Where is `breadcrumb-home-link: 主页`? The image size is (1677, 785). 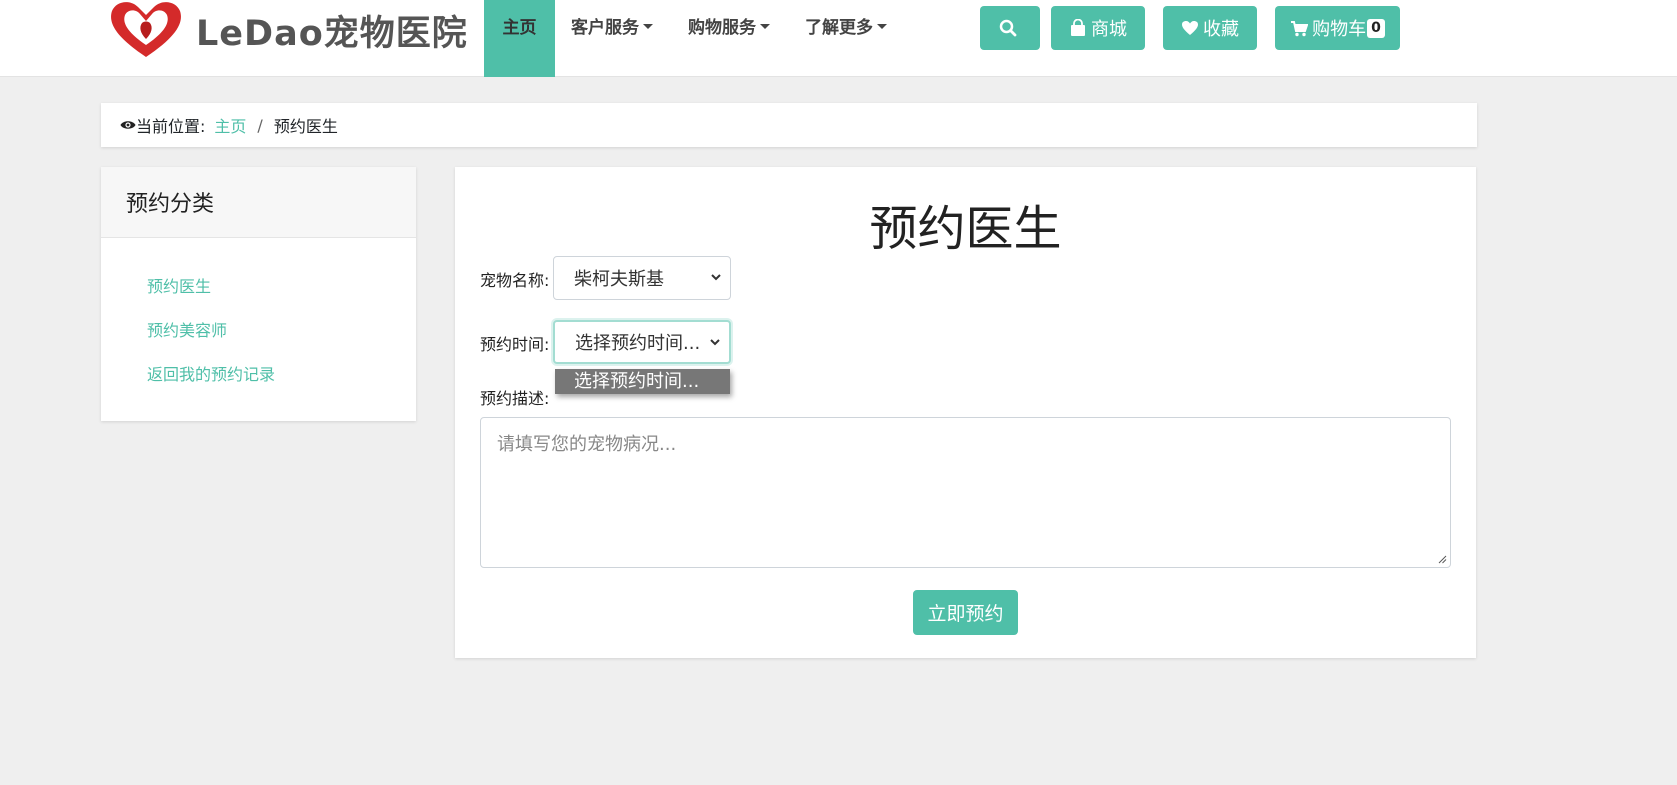
breadcrumb-home-link: 主页 is located at coordinates (230, 125).